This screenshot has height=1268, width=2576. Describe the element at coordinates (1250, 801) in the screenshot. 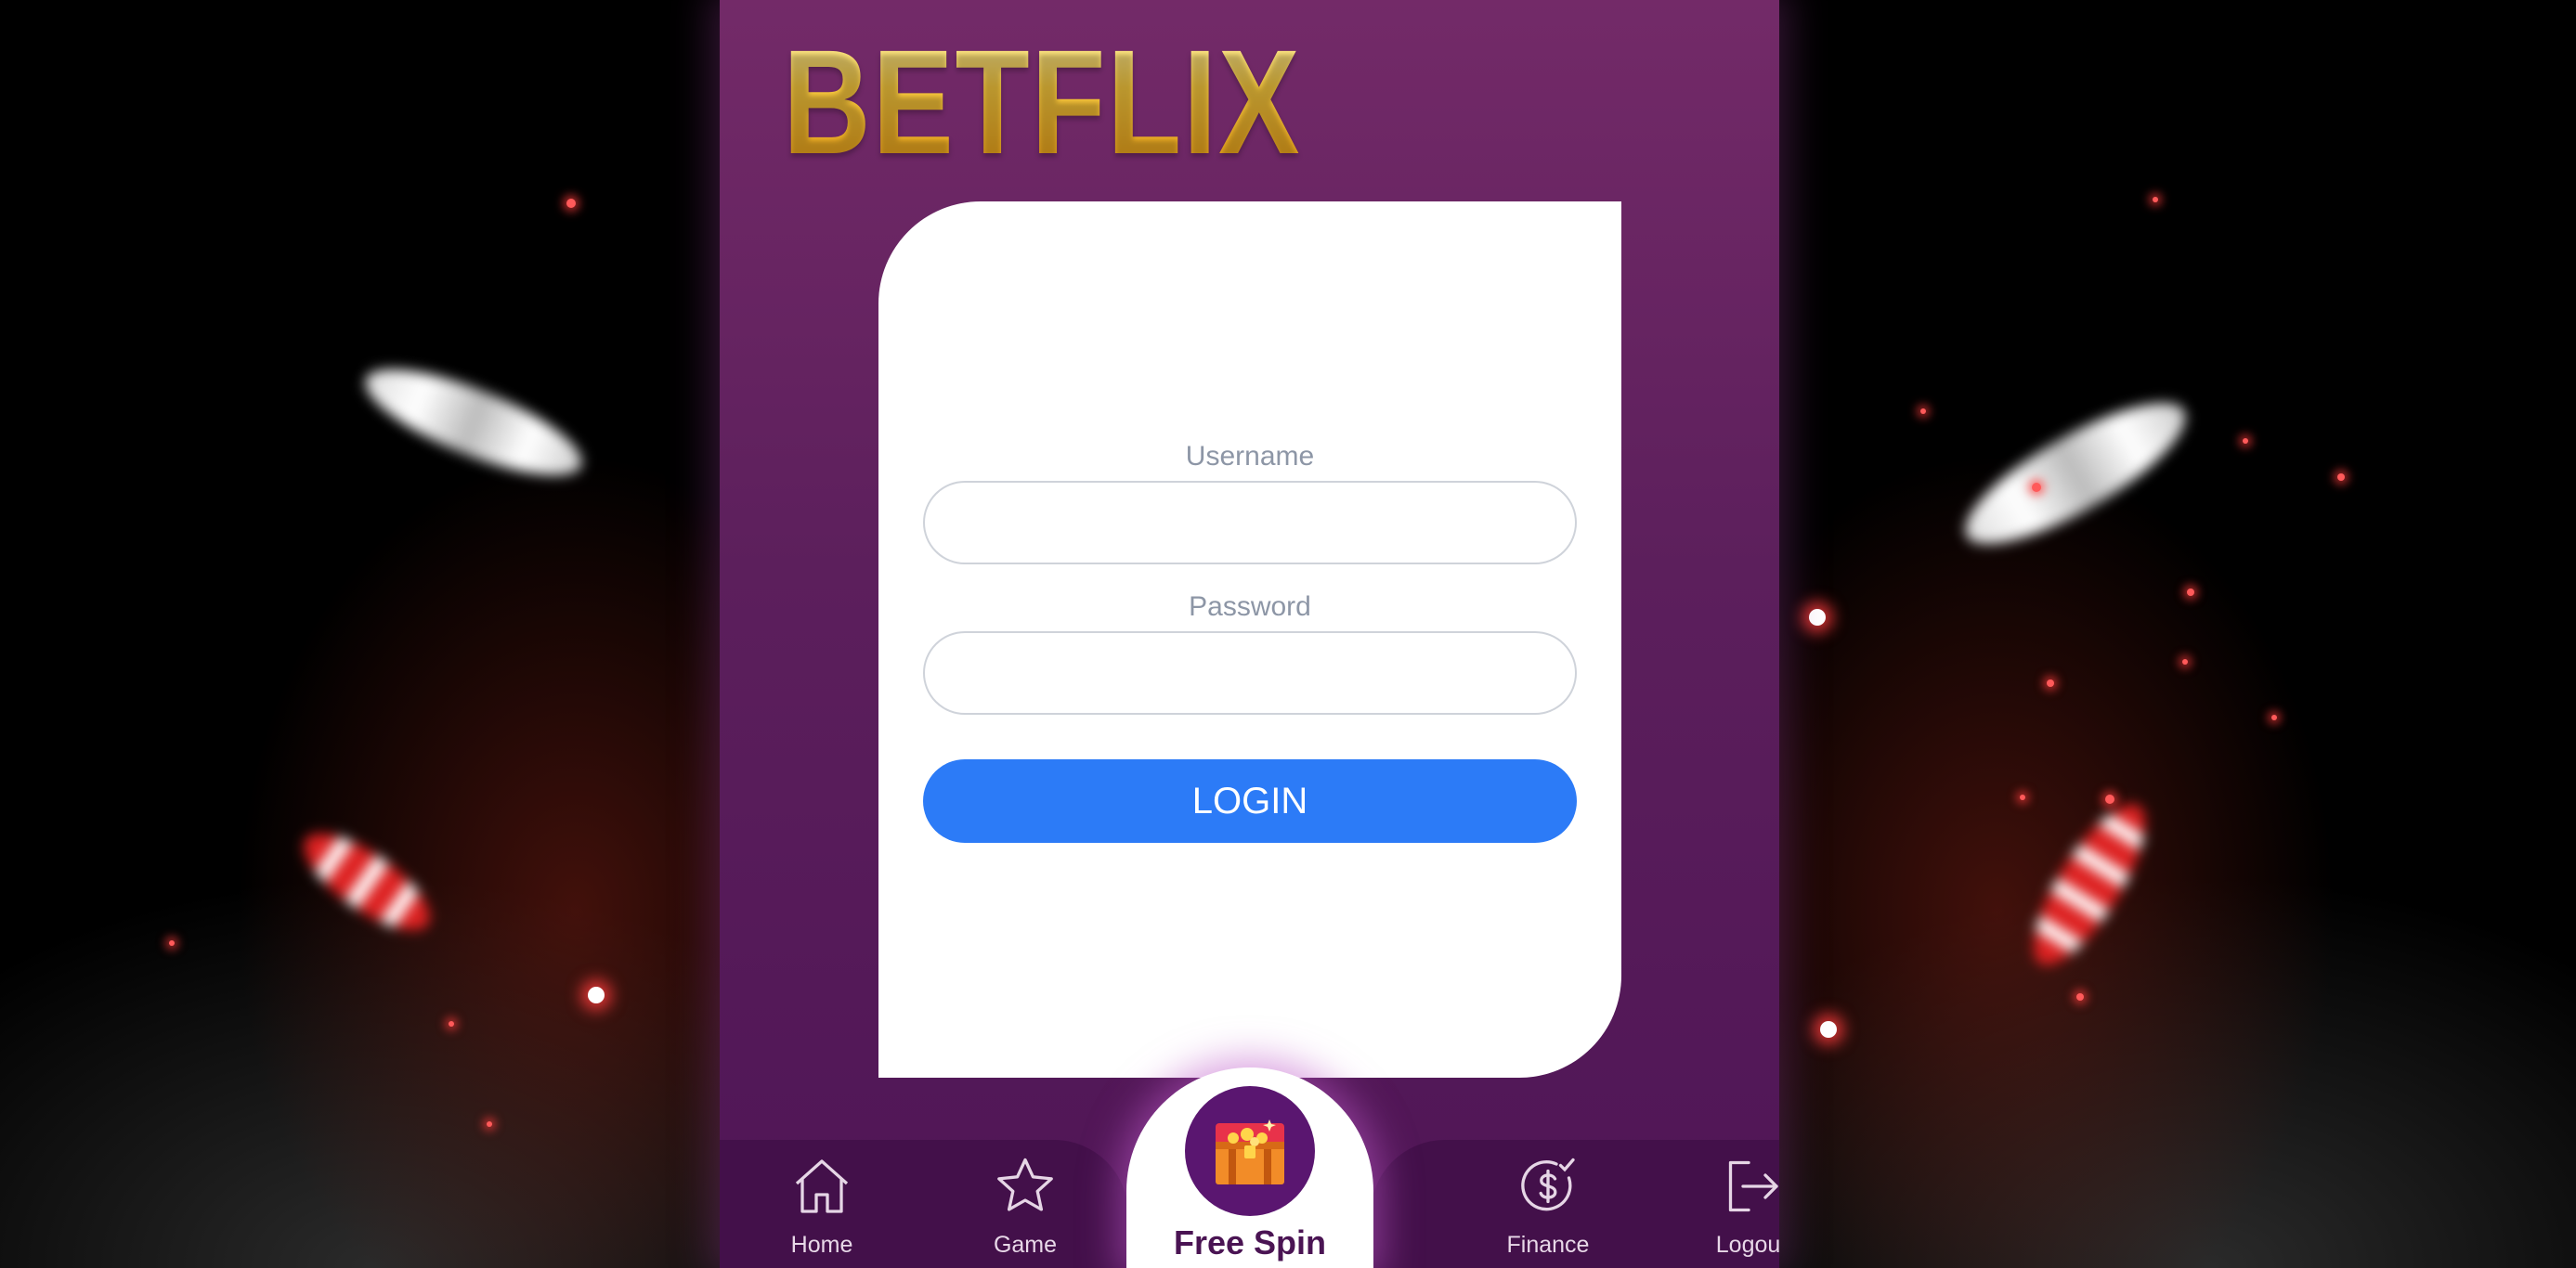

I see `login-button: LOGIN` at that location.